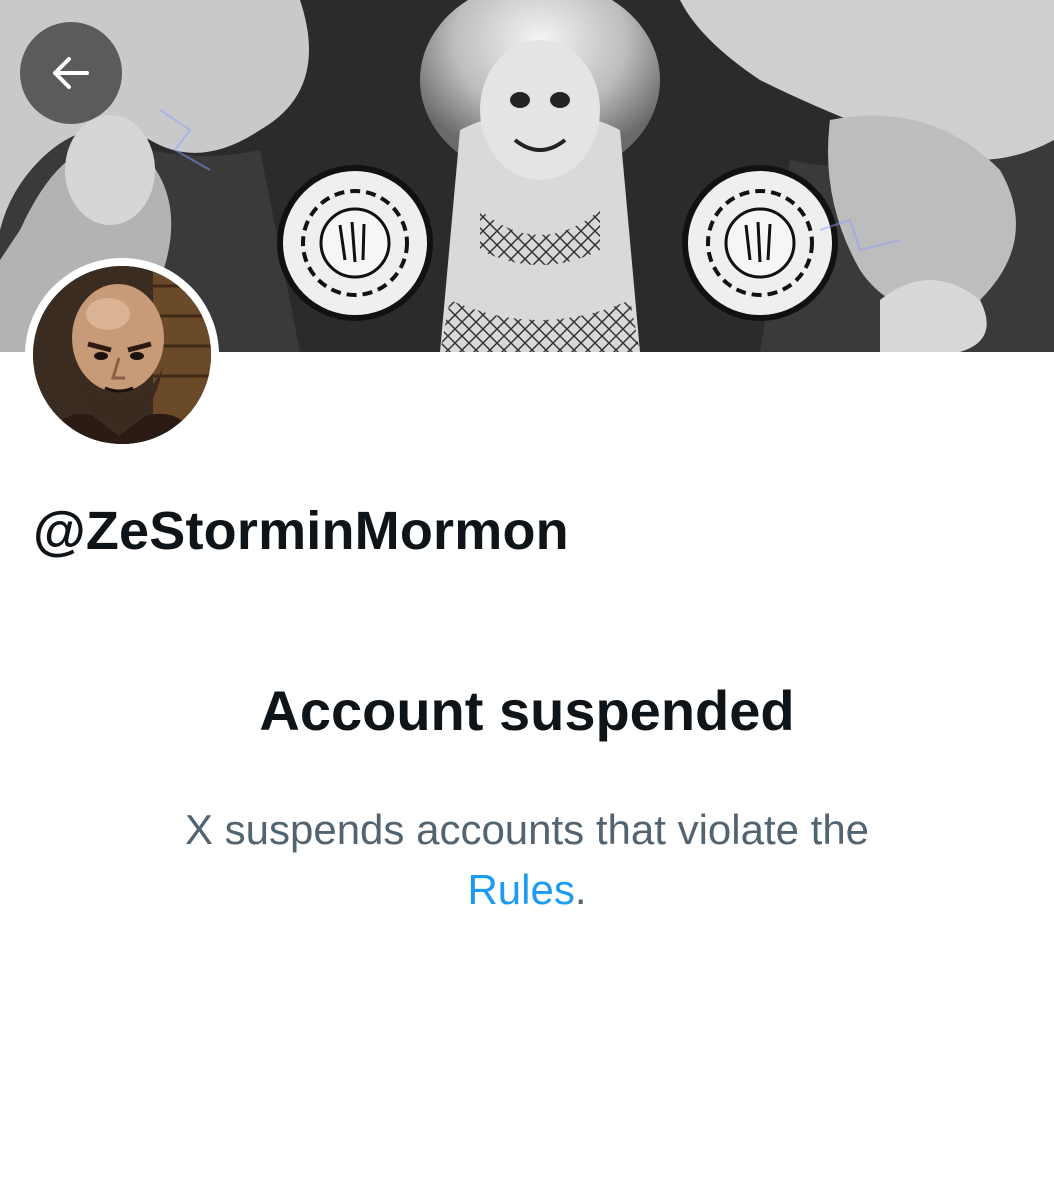 Image resolution: width=1054 pixels, height=1200 pixels. I want to click on profile-handle: @ZeStorminMormon, so click(301, 531).